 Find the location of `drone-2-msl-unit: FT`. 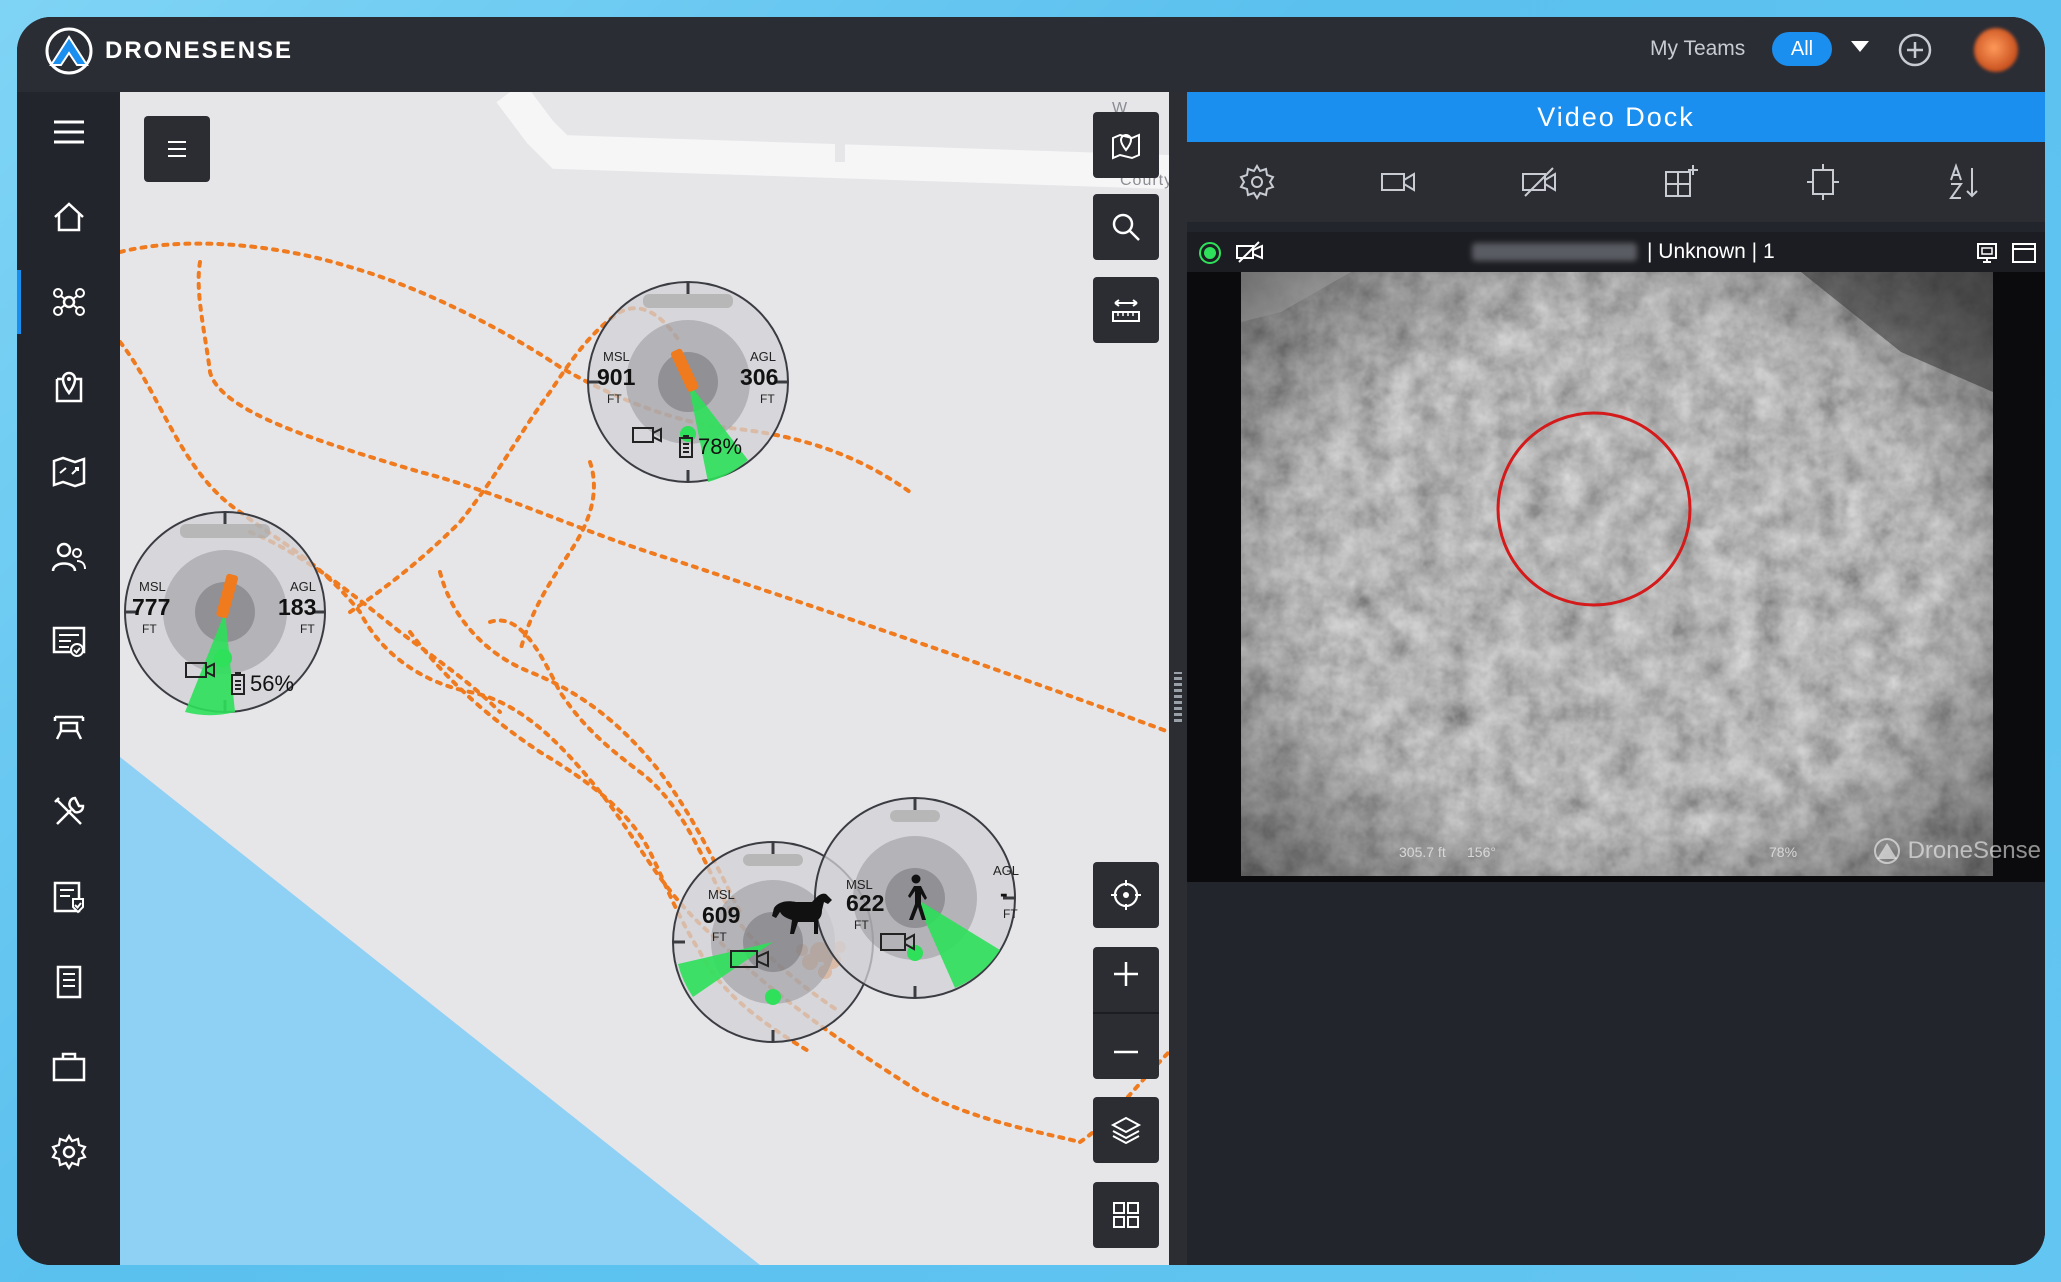

drone-2-msl-unit: FT is located at coordinates (614, 399).